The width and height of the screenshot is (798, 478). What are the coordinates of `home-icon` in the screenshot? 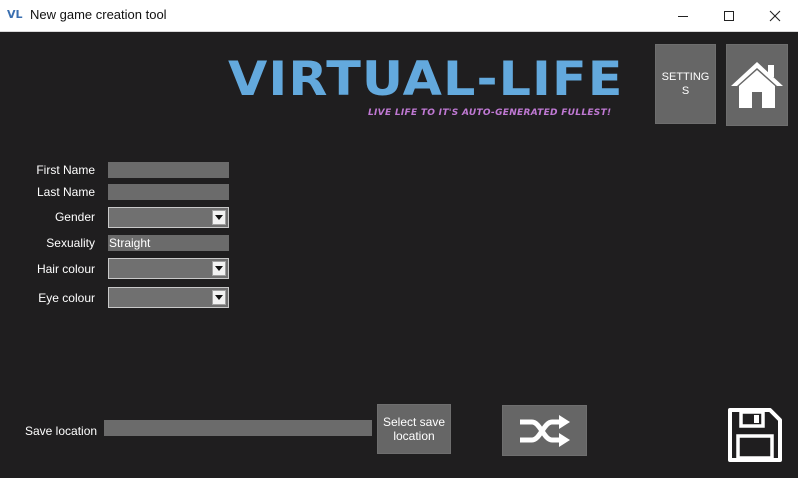 It's located at (757, 85).